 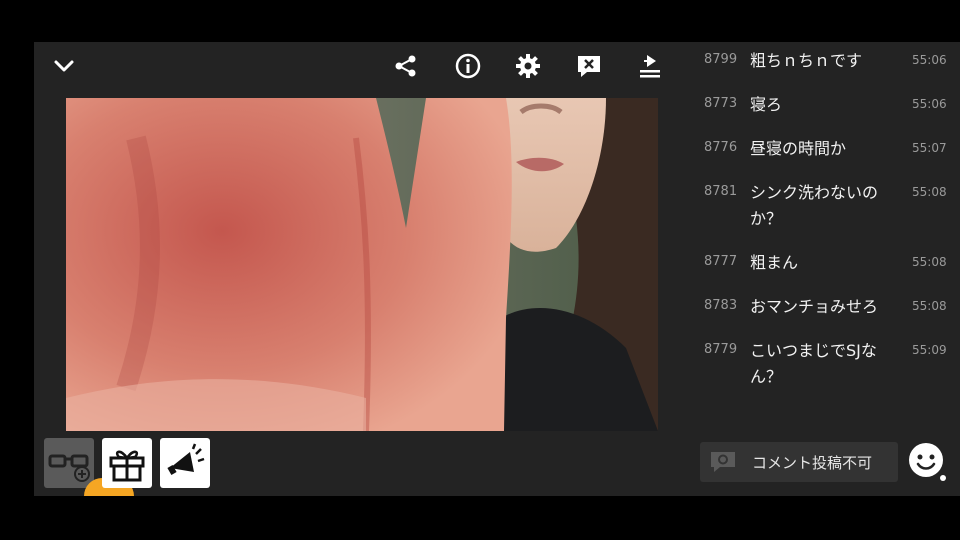 I want to click on upload-icon, so click(x=650, y=66).